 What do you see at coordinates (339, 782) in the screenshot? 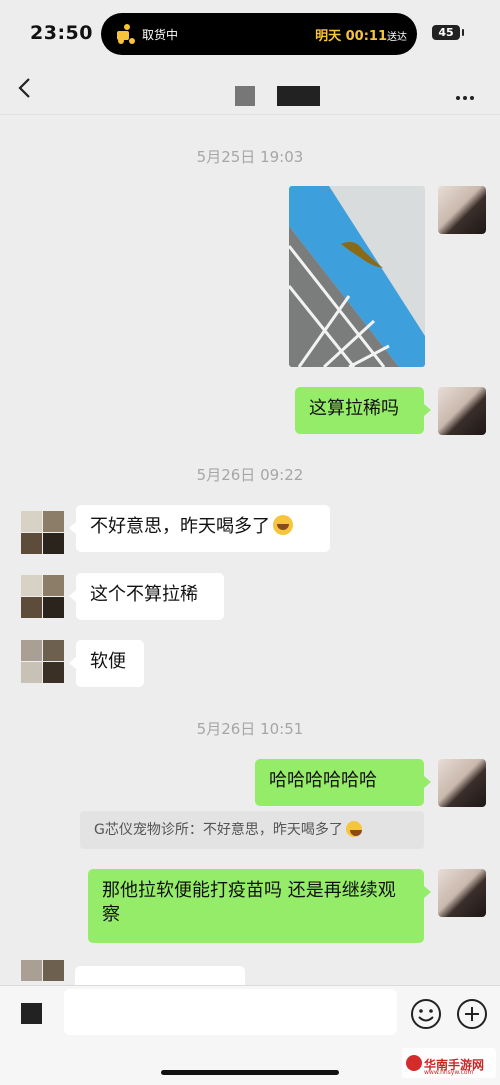
I see `message-bubble-outgoing: 哈哈哈哈哈哈` at bounding box center [339, 782].